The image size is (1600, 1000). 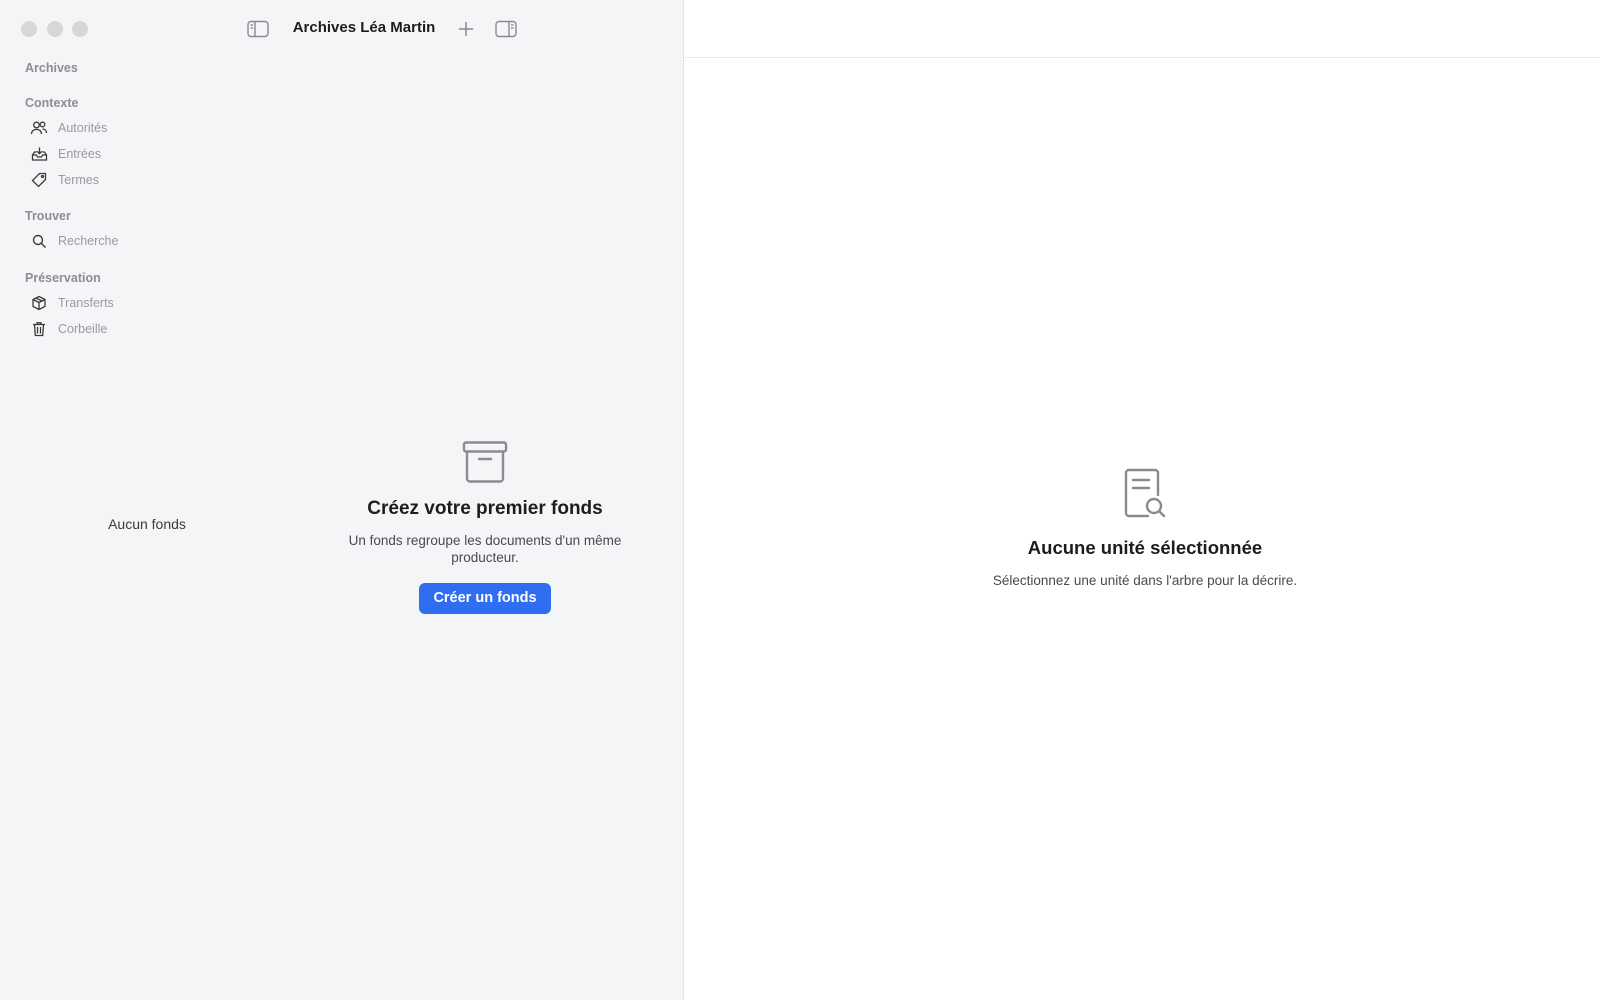 What do you see at coordinates (121, 154) in the screenshot?
I see `sidebar-item-entrees: Entrées` at bounding box center [121, 154].